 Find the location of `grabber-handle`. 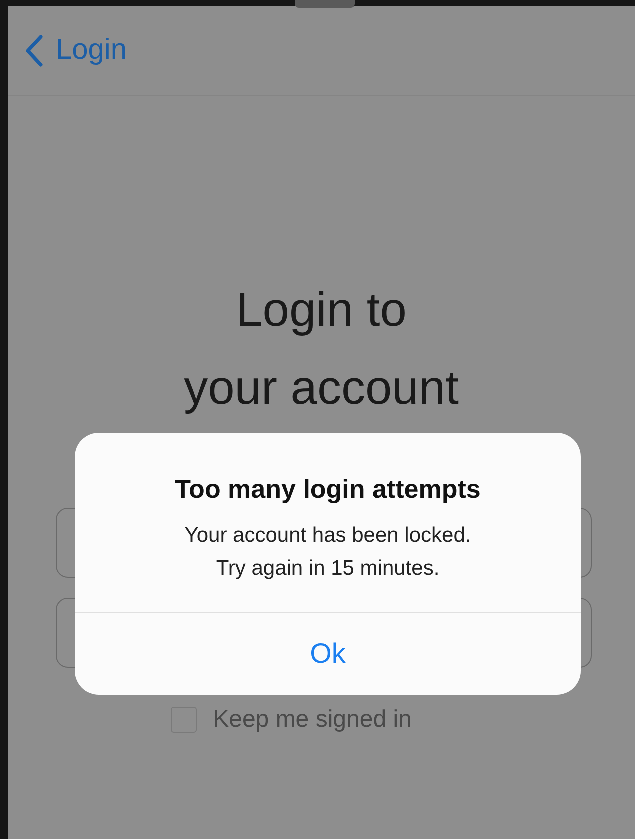

grabber-handle is located at coordinates (325, 4).